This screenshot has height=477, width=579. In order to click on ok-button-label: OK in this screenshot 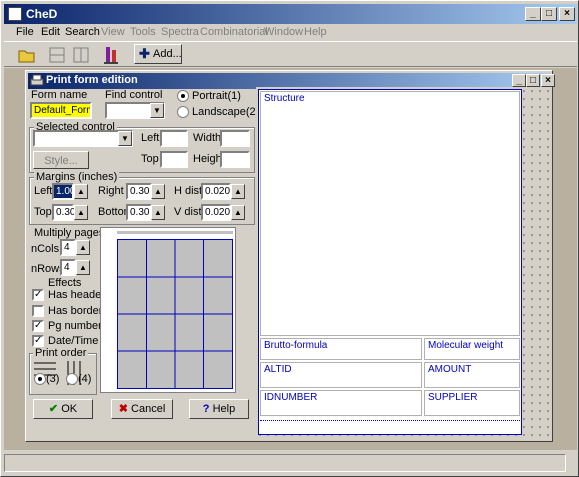, I will do `click(69, 409)`.